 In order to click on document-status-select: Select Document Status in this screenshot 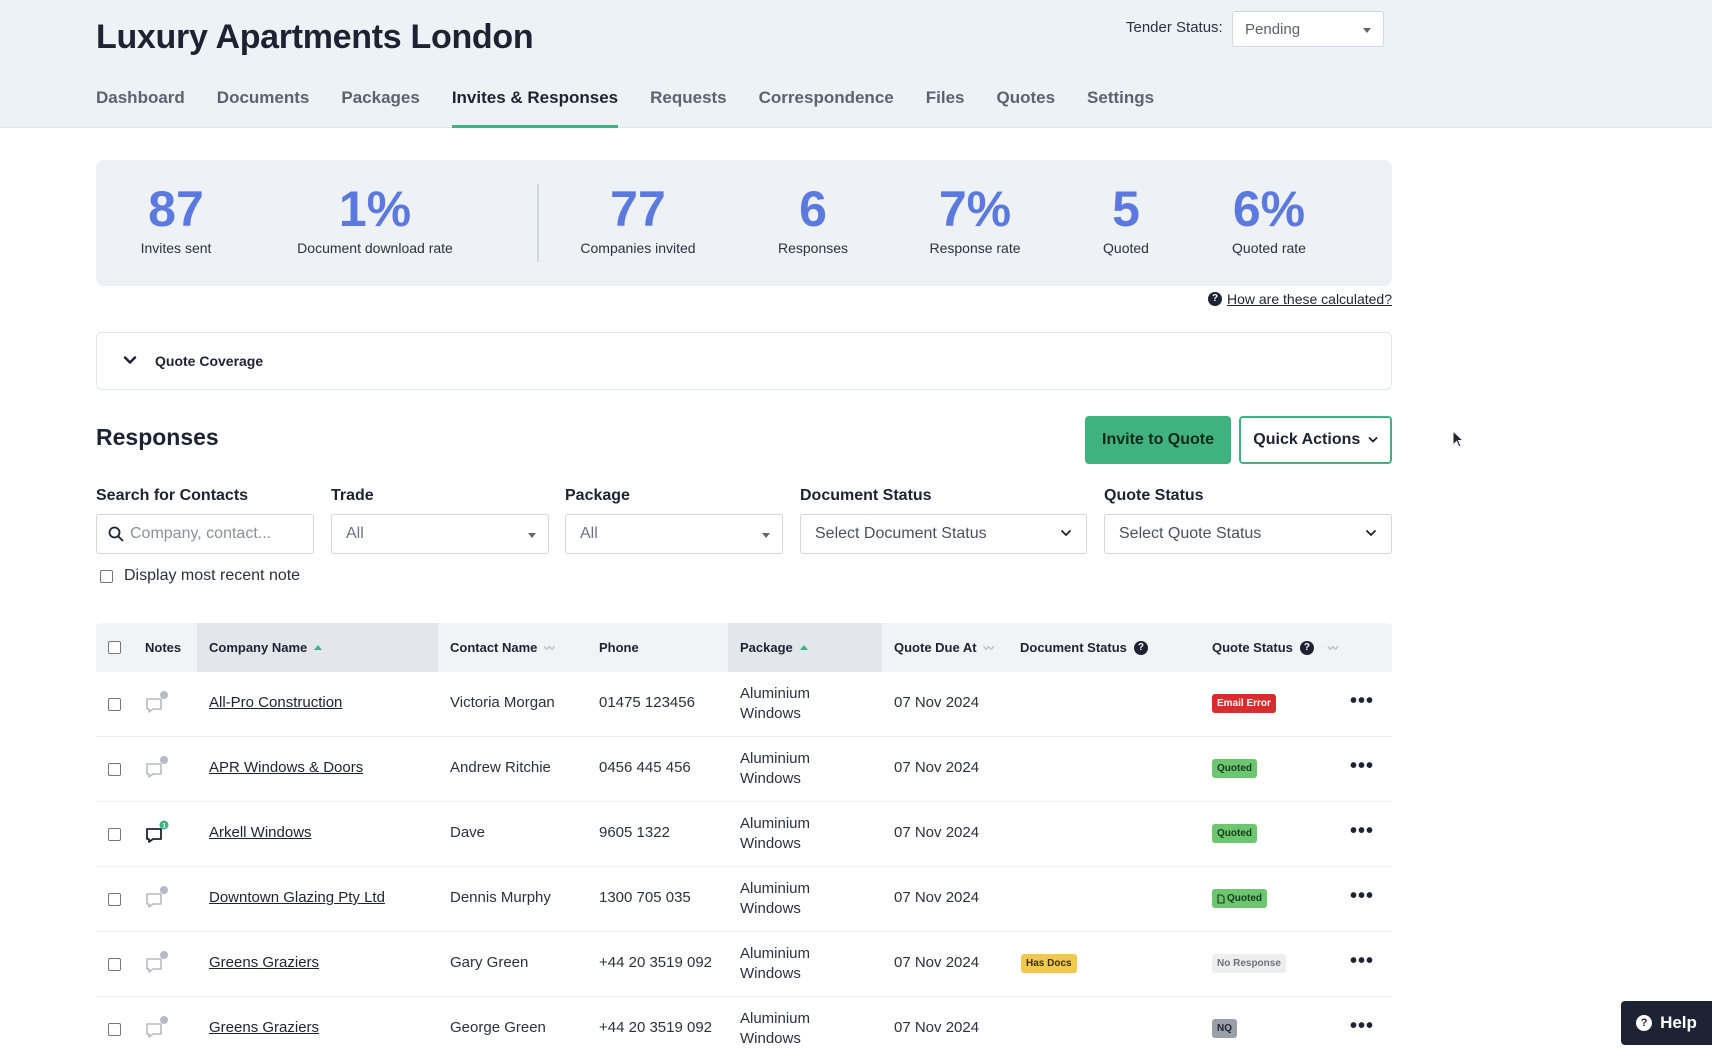, I will do `click(943, 534)`.